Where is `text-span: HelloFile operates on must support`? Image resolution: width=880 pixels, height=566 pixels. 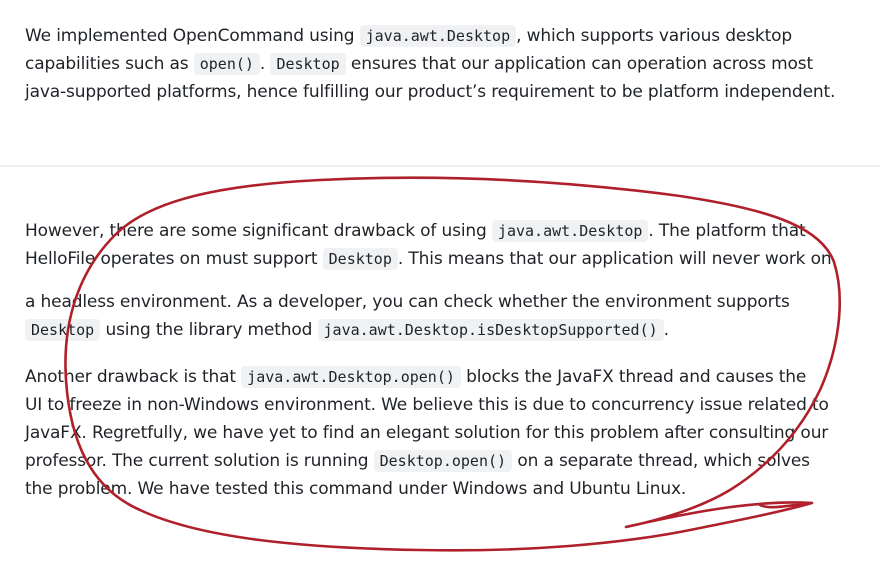
text-span: HelloFile operates on must support is located at coordinates (174, 259).